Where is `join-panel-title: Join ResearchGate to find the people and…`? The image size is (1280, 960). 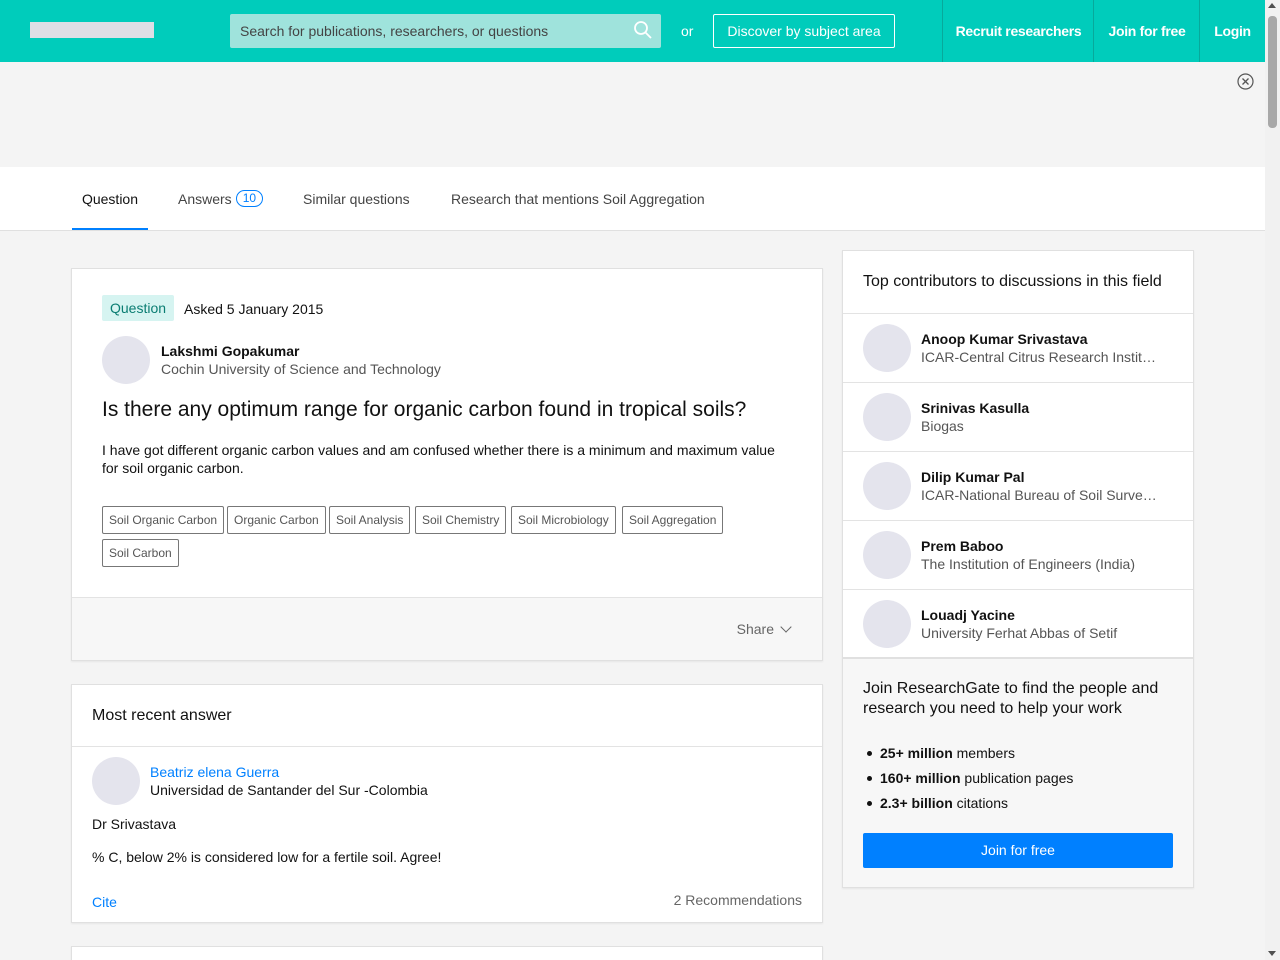
join-panel-title: Join ResearchGate to find the people and… is located at coordinates (1011, 698).